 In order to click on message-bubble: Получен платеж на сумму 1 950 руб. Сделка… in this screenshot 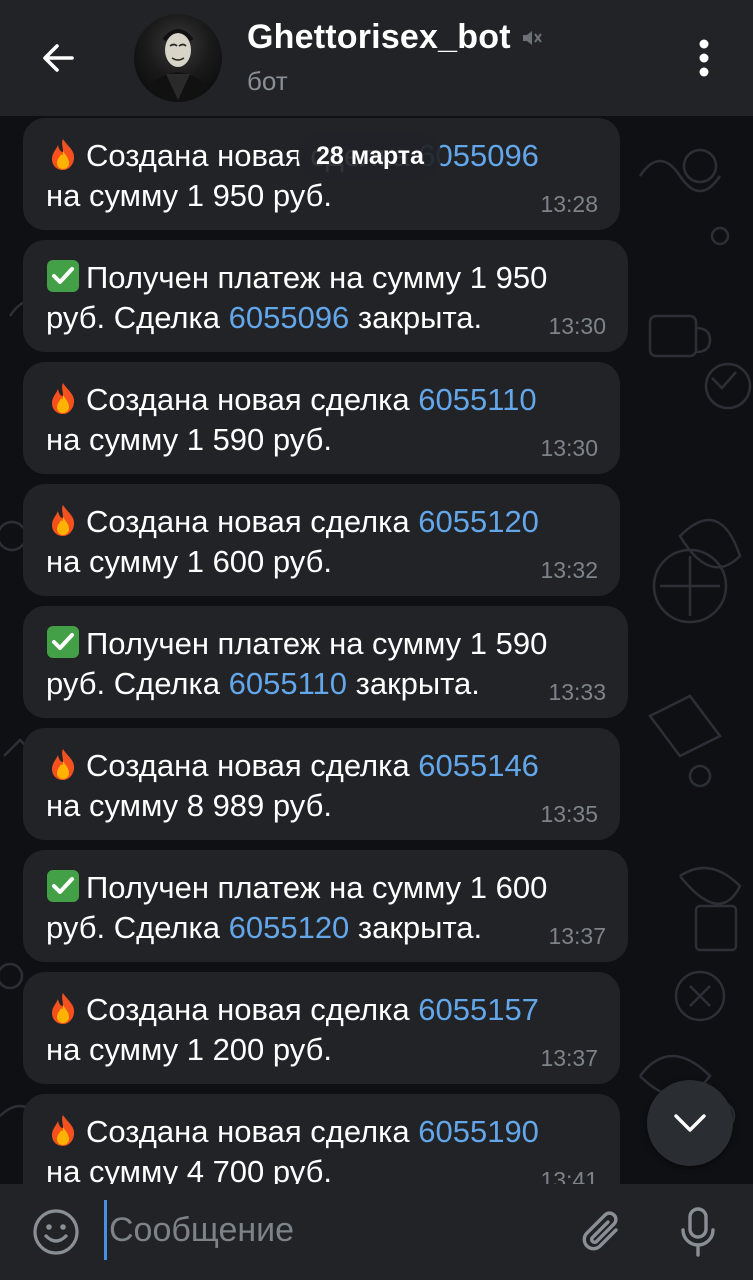, I will do `click(325, 296)`.